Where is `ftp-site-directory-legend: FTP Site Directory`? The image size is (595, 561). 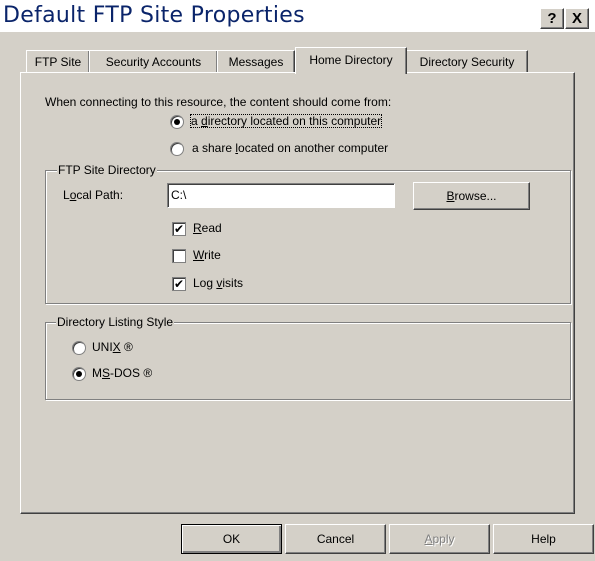
ftp-site-directory-legend: FTP Site Directory is located at coordinates (107, 170).